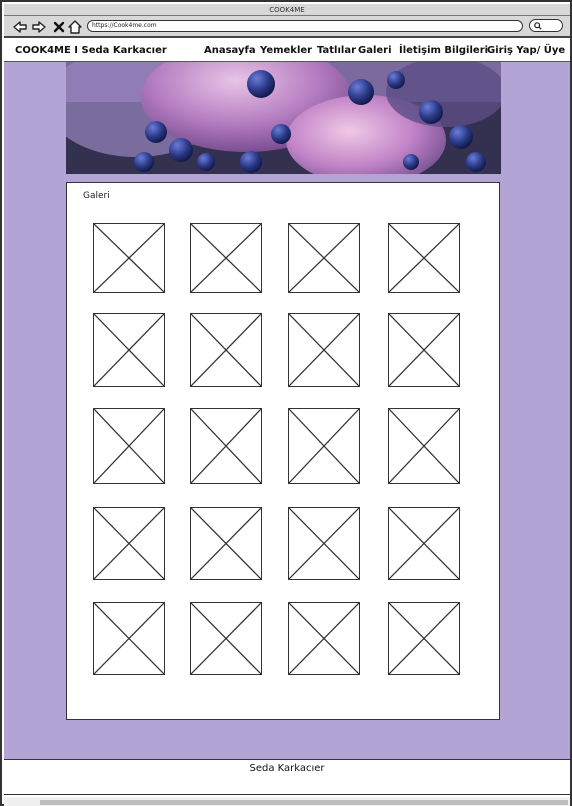 The width and height of the screenshot is (572, 806). I want to click on gallery-title: Galeri, so click(96, 196).